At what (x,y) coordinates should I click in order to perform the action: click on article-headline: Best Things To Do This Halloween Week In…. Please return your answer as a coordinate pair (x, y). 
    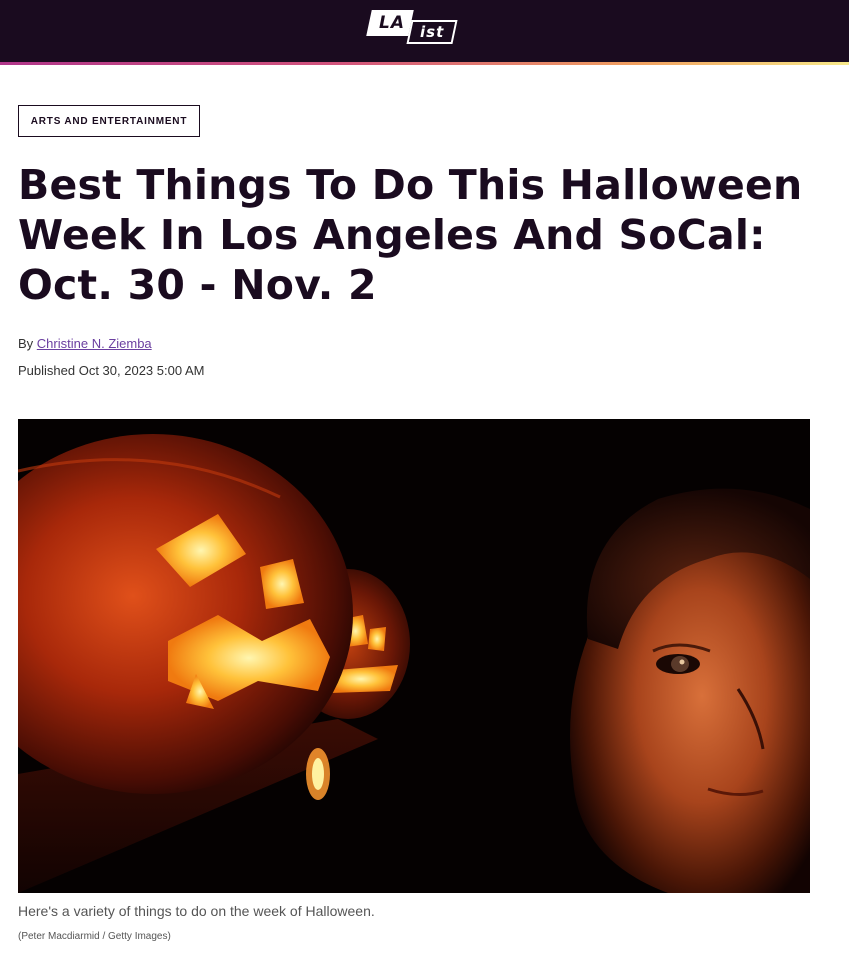
    Looking at the image, I should click on (410, 235).